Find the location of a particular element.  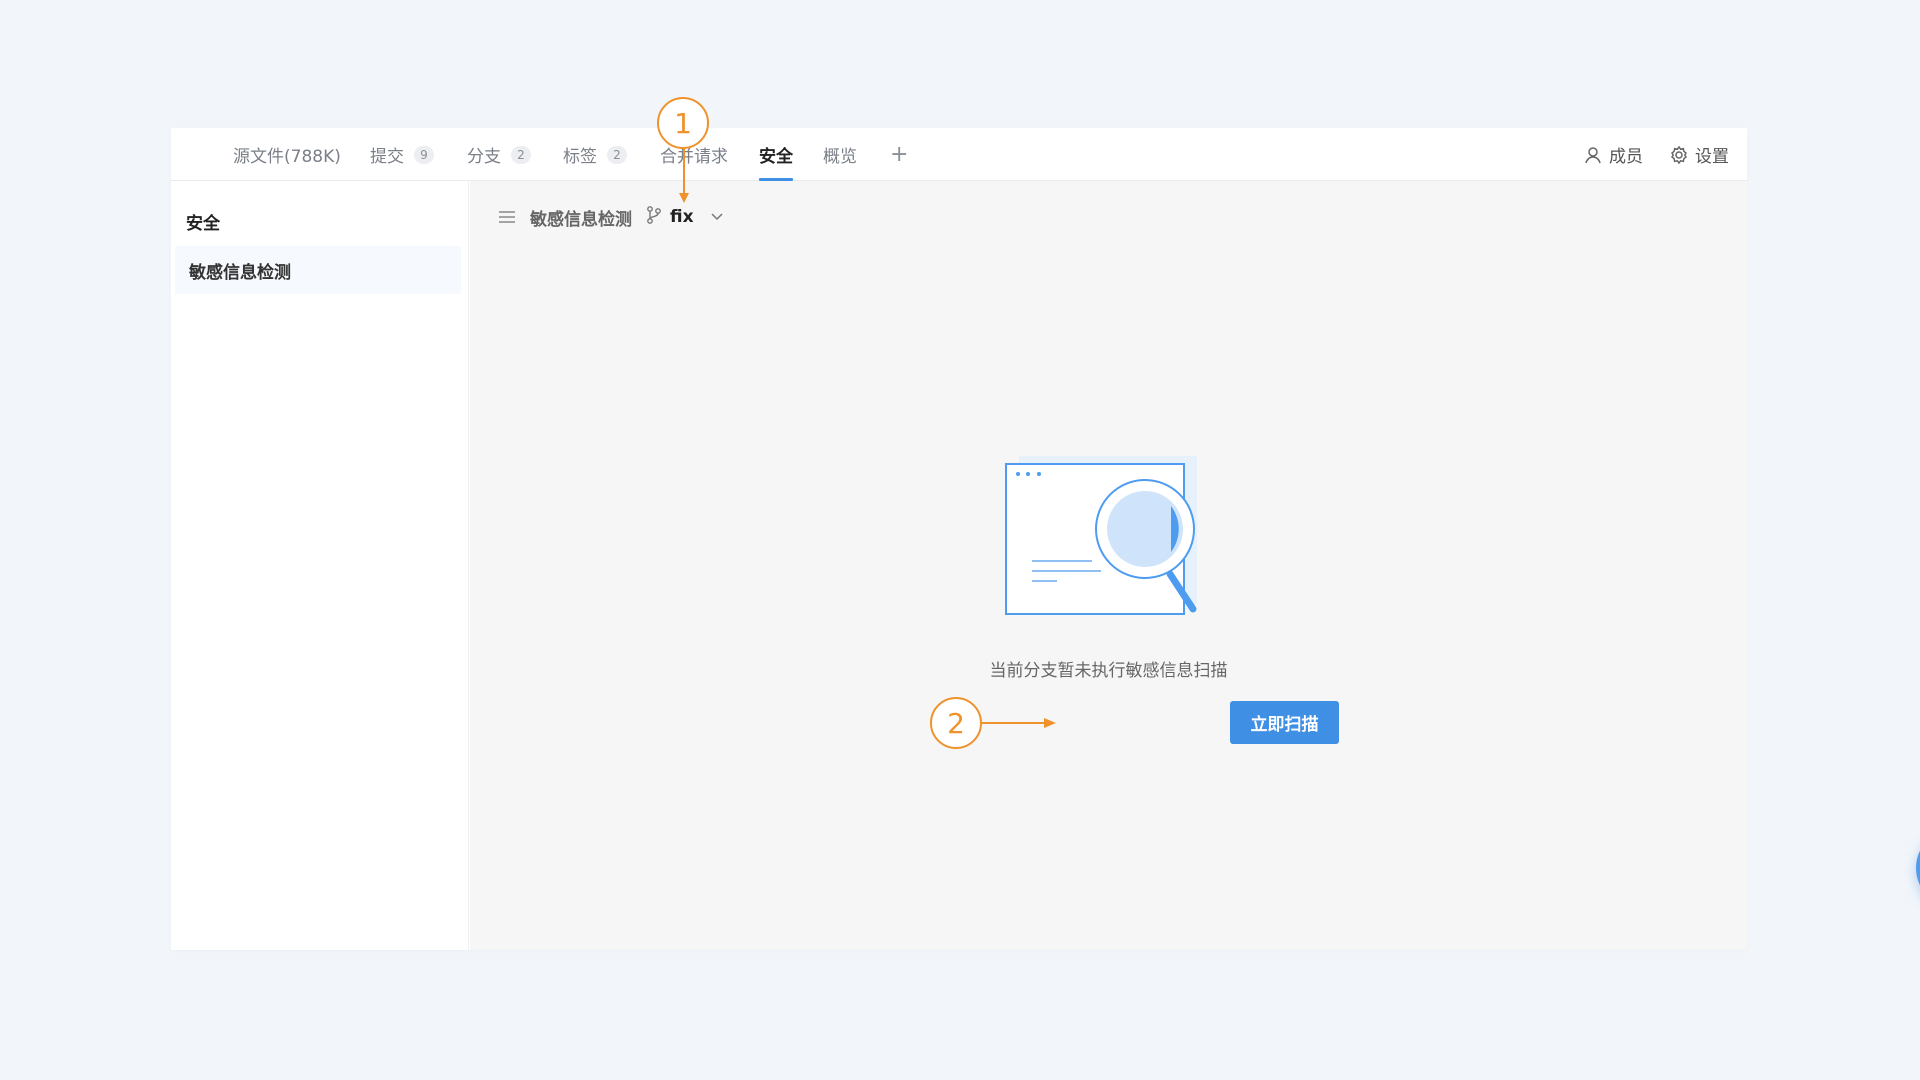

breadcrumb: 敏感信息检测 fix is located at coordinates (611, 217).